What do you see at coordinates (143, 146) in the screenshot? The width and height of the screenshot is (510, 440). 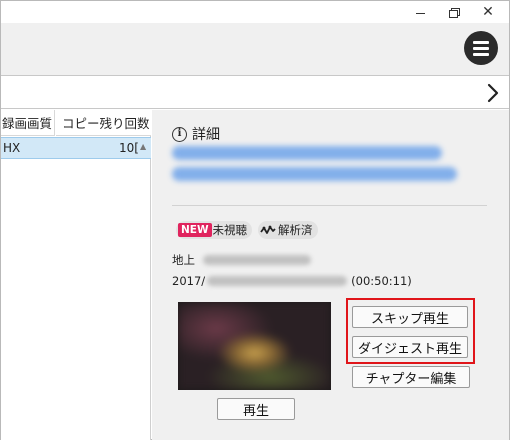 I see `scroll-up-arrow-icon: ▲` at bounding box center [143, 146].